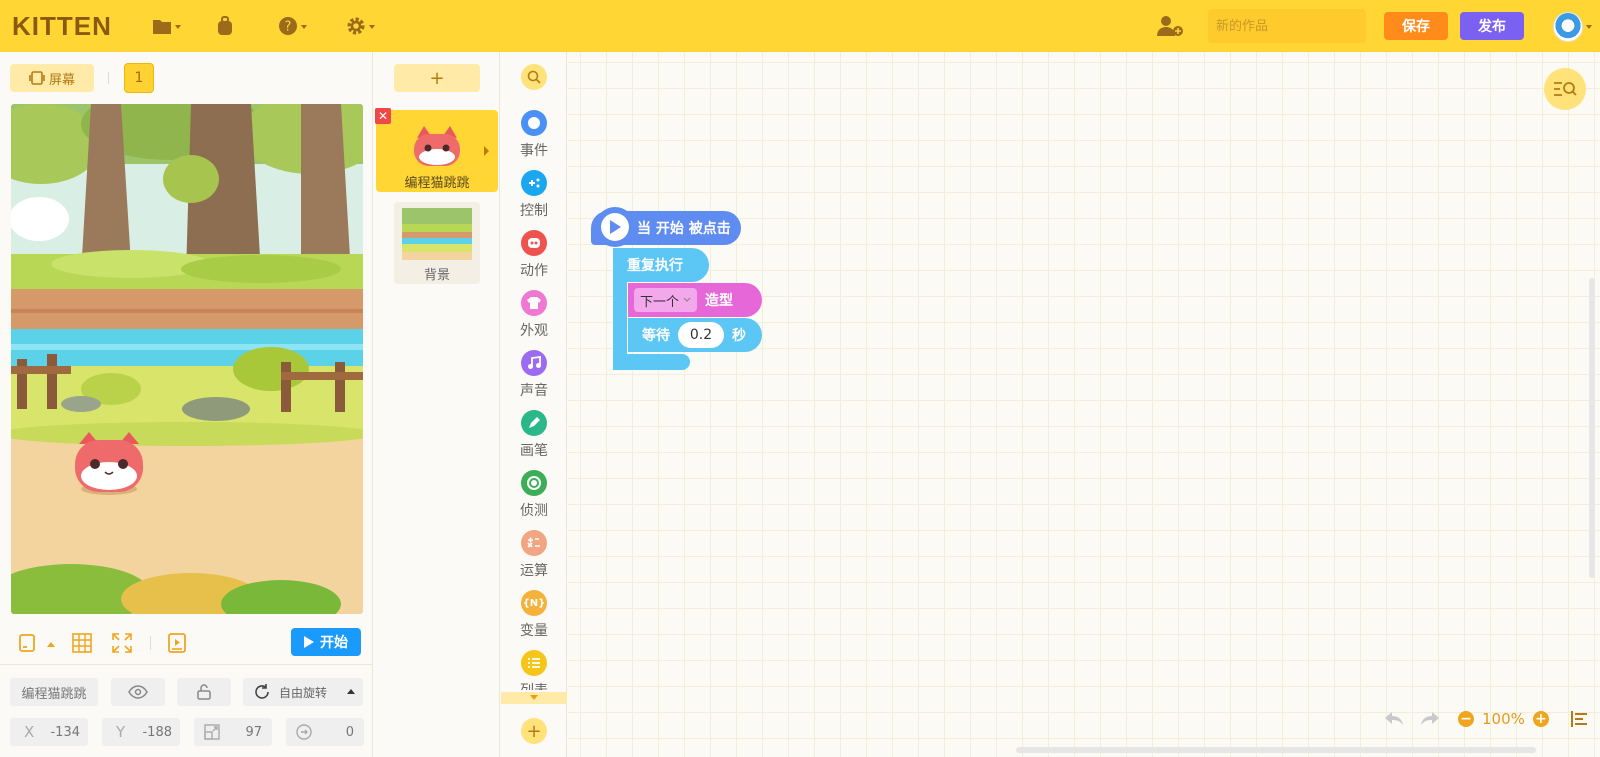 This screenshot has width=1600, height=757. Describe the element at coordinates (82, 643) in the screenshot. I see `grid-icon` at that location.